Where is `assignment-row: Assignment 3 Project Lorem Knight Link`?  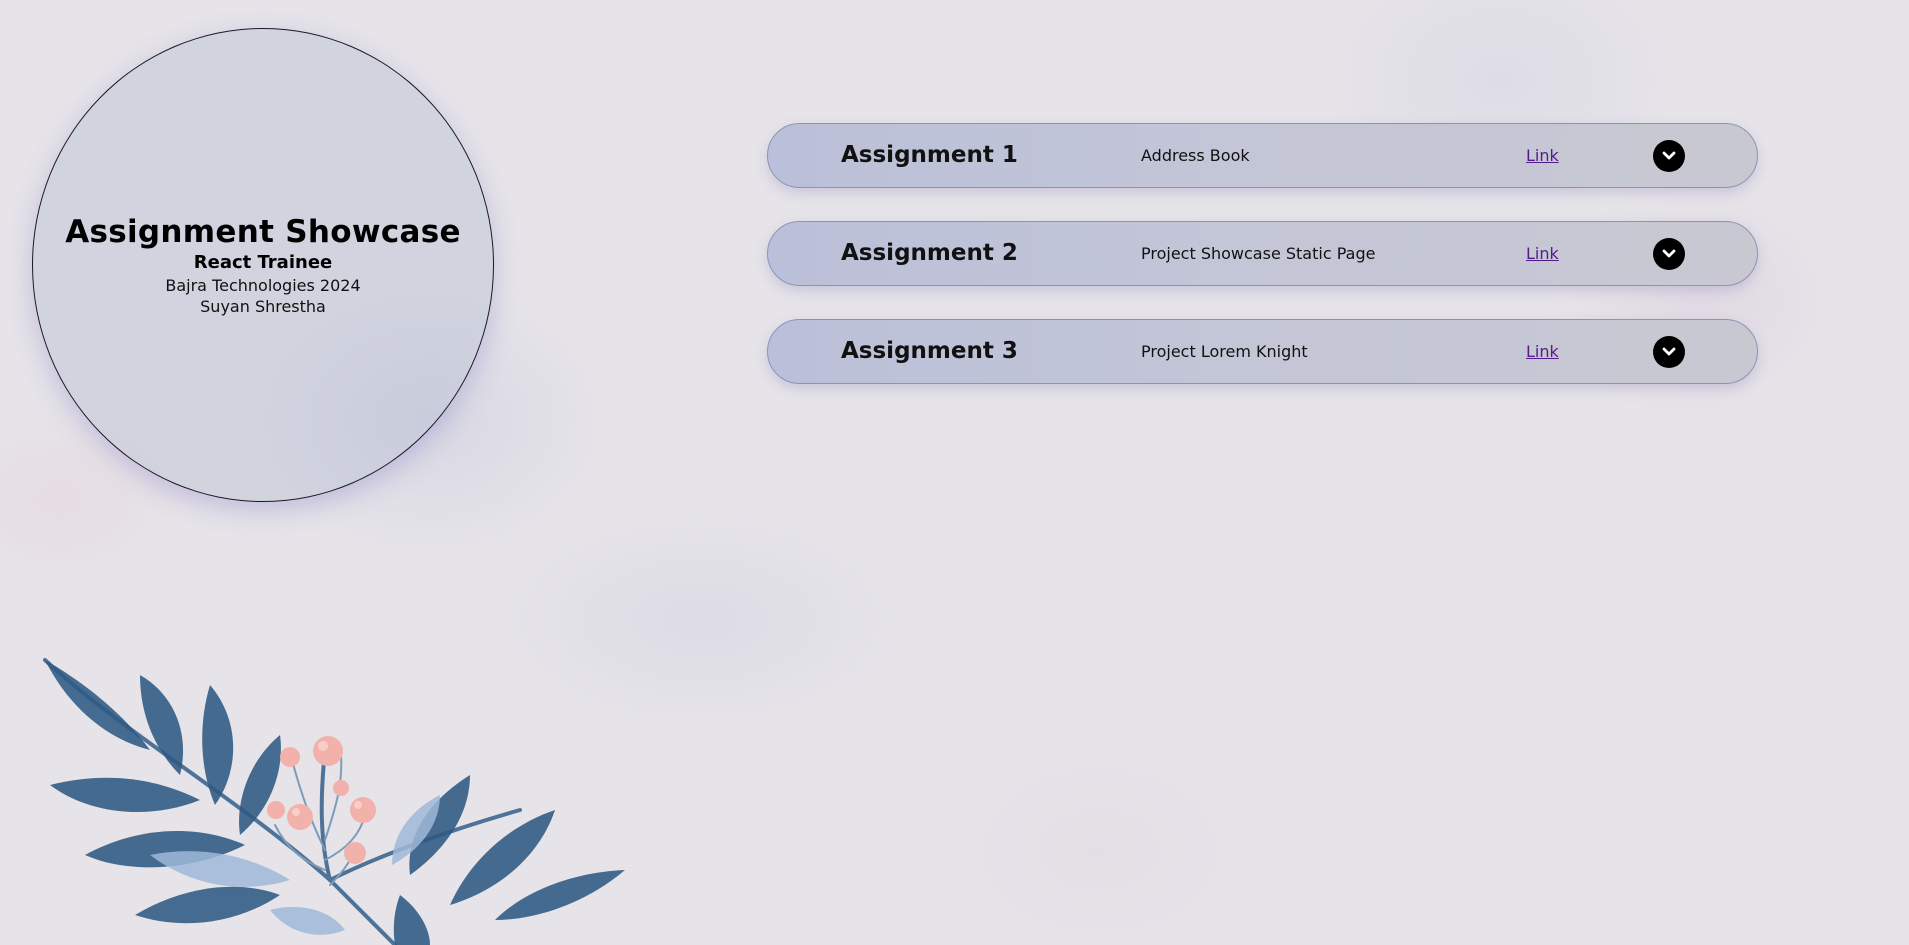
assignment-row: Assignment 3 Project Lorem Knight Link is located at coordinates (1262, 351).